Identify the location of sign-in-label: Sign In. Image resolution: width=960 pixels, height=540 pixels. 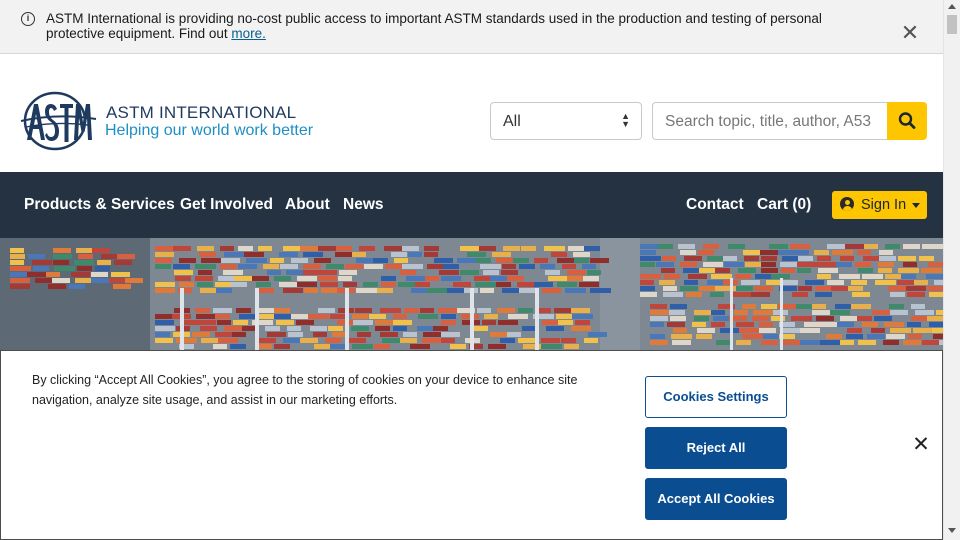
(884, 205).